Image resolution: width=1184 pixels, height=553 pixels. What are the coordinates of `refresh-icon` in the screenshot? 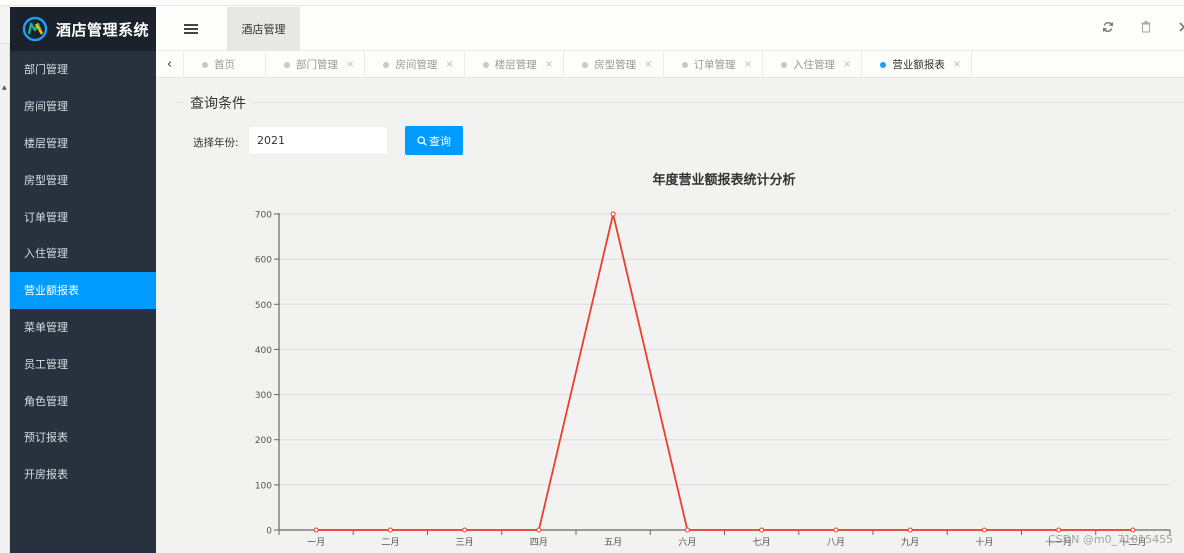 It's located at (1108, 29).